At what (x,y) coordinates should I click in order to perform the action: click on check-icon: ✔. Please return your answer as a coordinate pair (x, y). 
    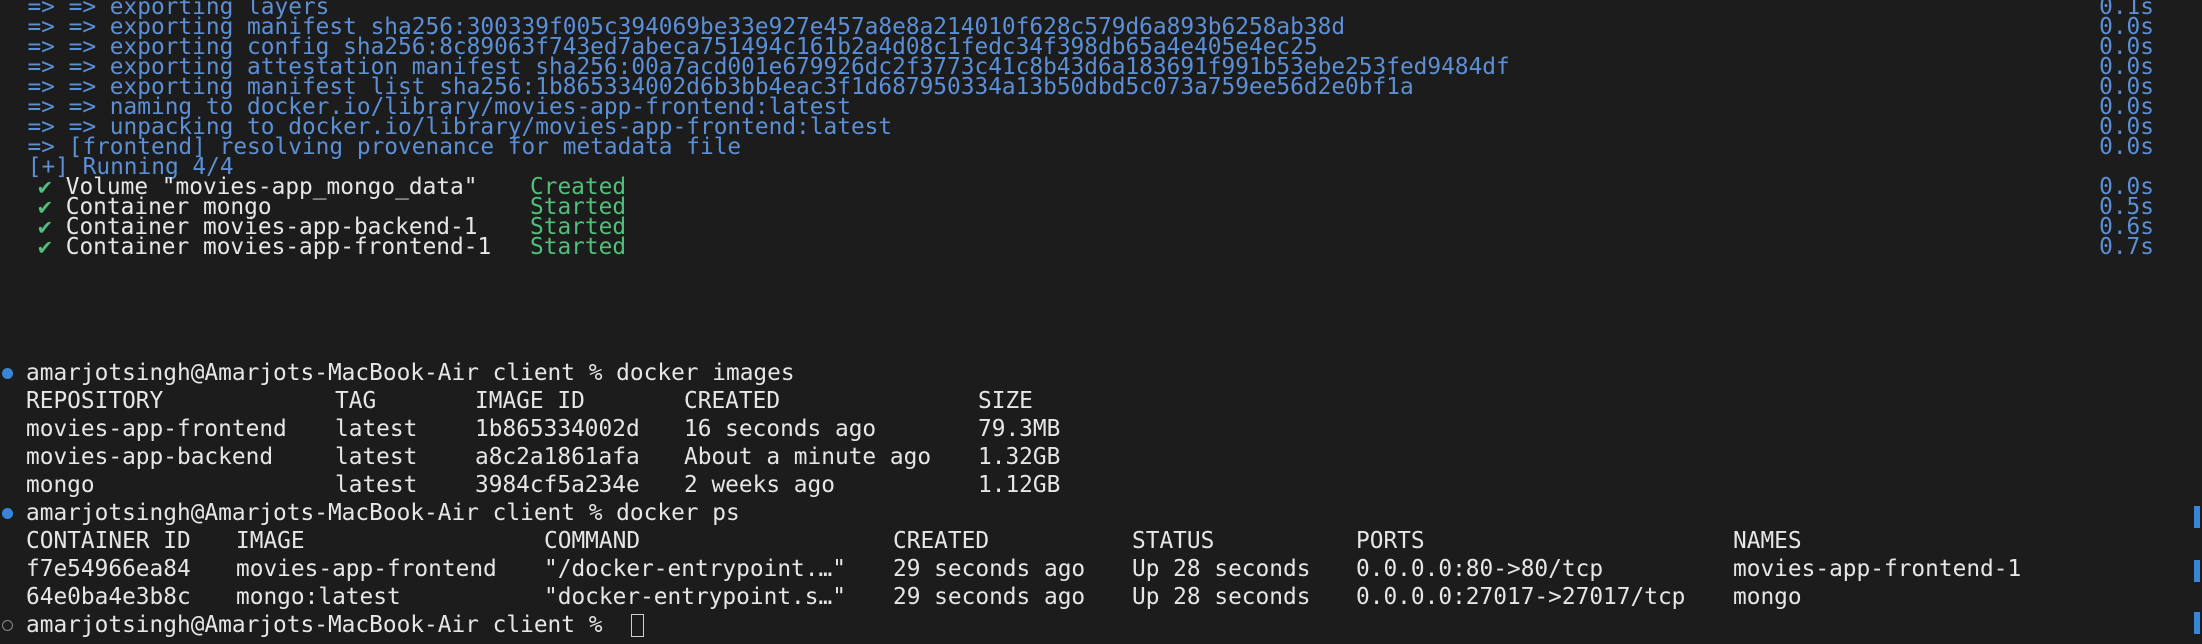
    Looking at the image, I should click on (45, 247).